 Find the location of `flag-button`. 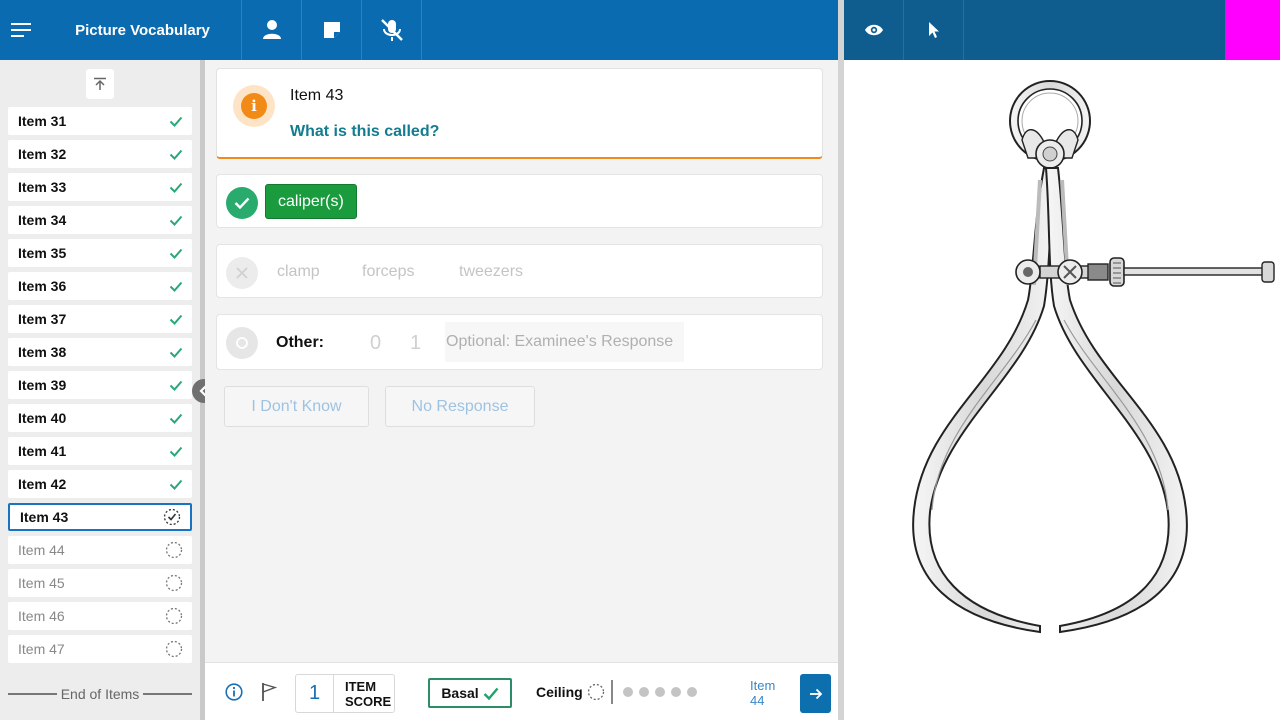

flag-button is located at coordinates (269, 694).